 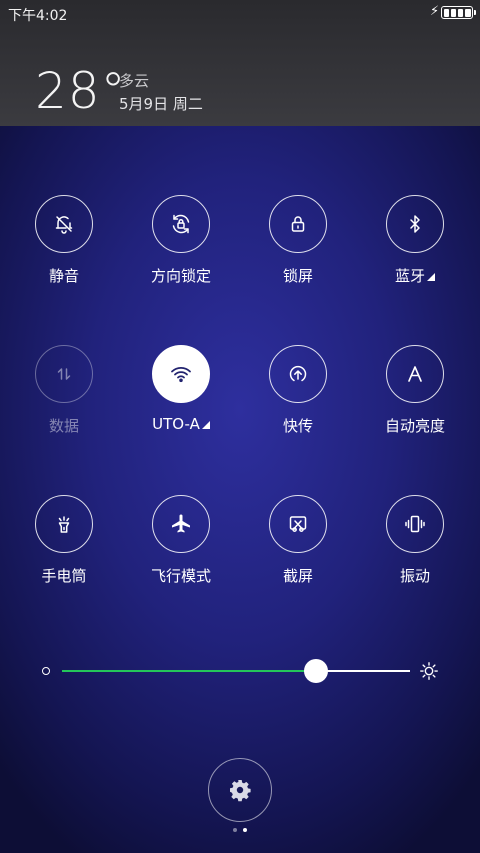 I want to click on page-indicator, so click(x=240, y=830).